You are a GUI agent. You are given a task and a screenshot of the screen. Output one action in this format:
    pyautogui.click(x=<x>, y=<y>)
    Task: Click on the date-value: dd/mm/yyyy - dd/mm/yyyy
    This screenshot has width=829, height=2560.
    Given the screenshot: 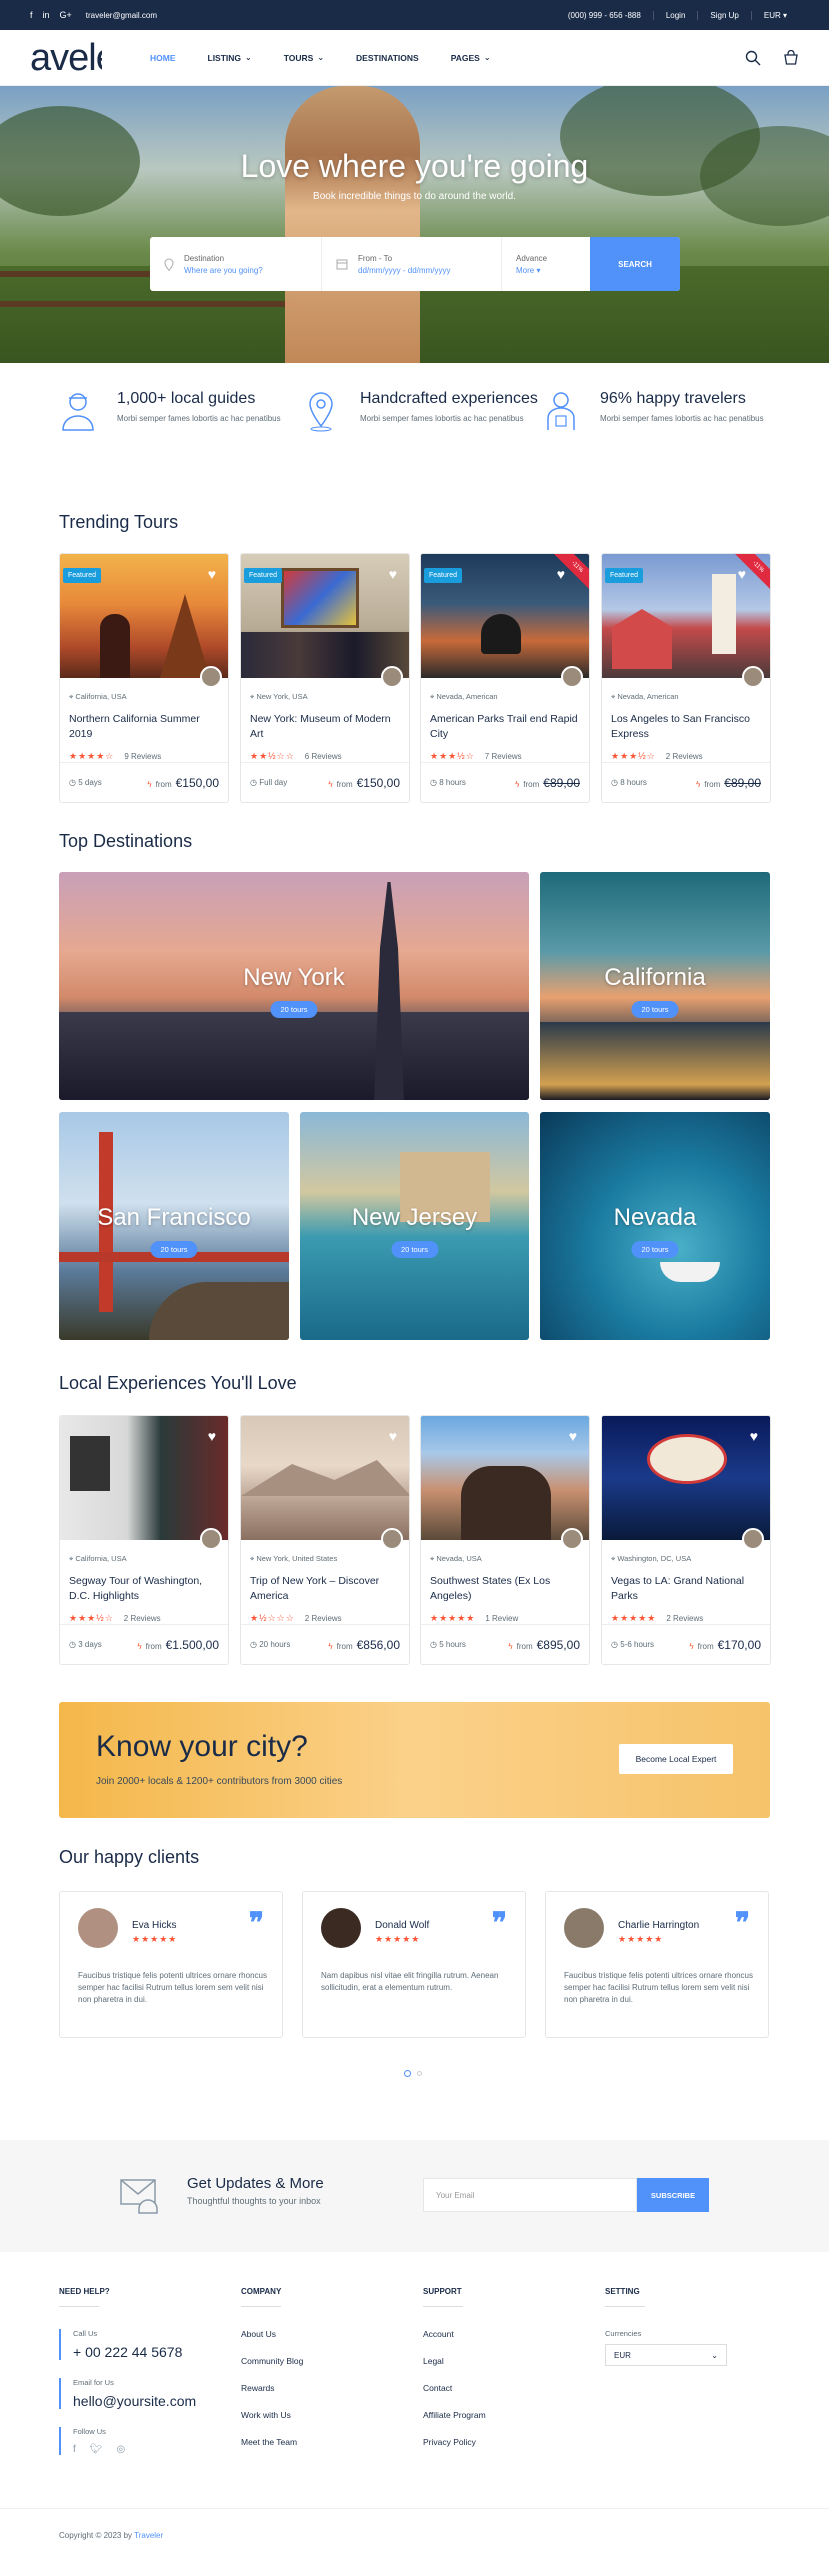 What is the action you would take?
    pyautogui.click(x=404, y=270)
    